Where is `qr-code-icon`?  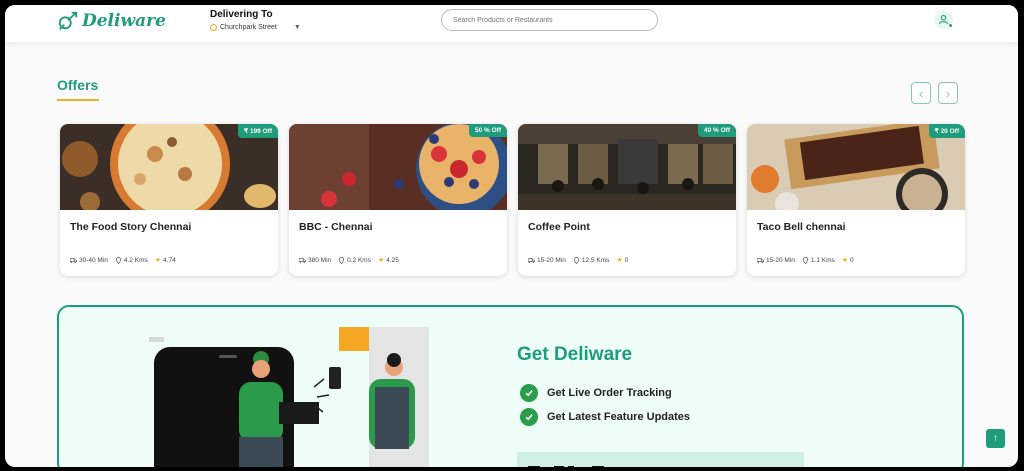 qr-code-icon is located at coordinates (566, 466).